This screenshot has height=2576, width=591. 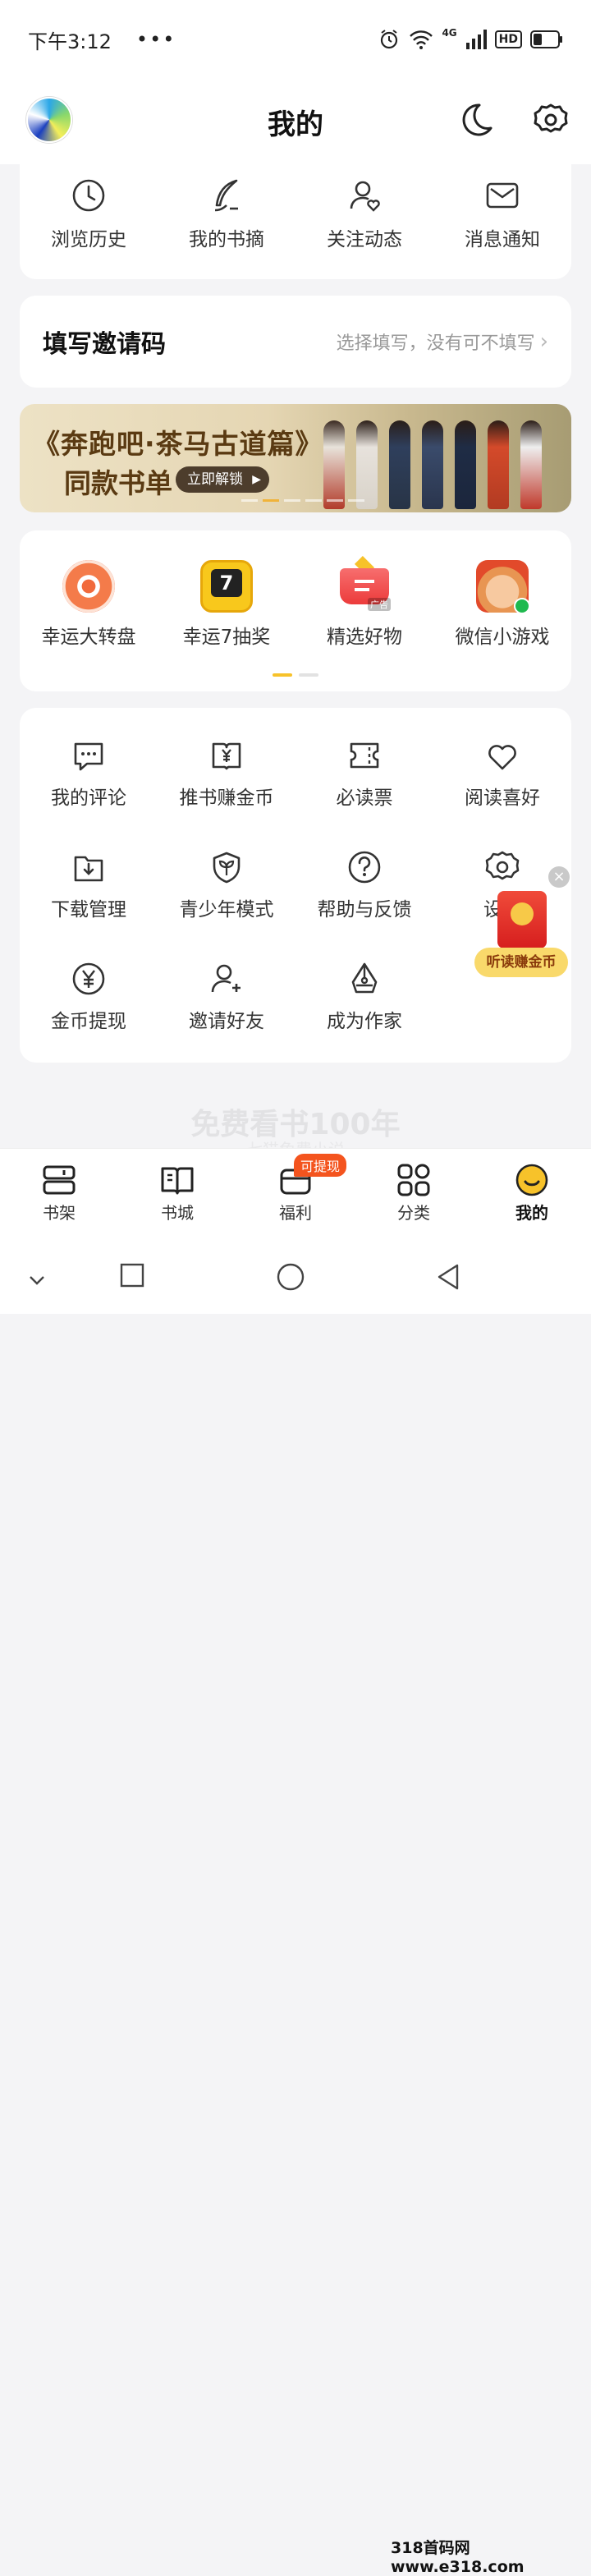 I want to click on tools-card: 我的评论 推书赚金币 必读票 阅读喜好 下载管理 青少年模式 帮助与反馈 设置, so click(x=296, y=885).